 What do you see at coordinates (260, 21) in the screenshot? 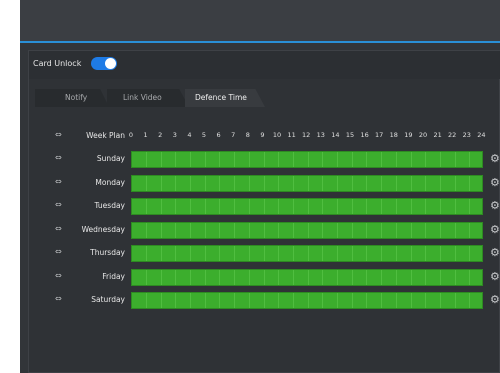
I see `top-bar` at bounding box center [260, 21].